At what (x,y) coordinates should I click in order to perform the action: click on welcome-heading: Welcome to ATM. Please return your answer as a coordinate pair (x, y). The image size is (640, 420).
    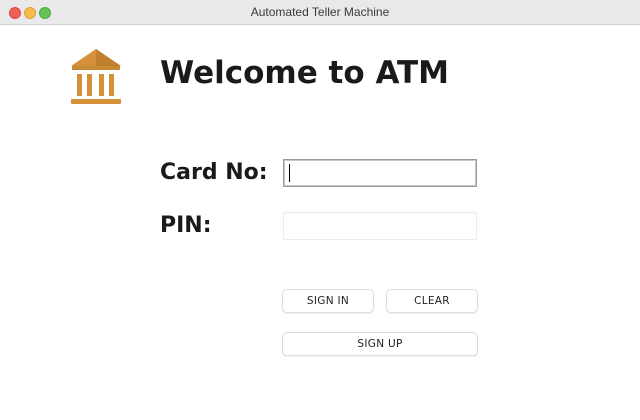
    Looking at the image, I should click on (305, 73).